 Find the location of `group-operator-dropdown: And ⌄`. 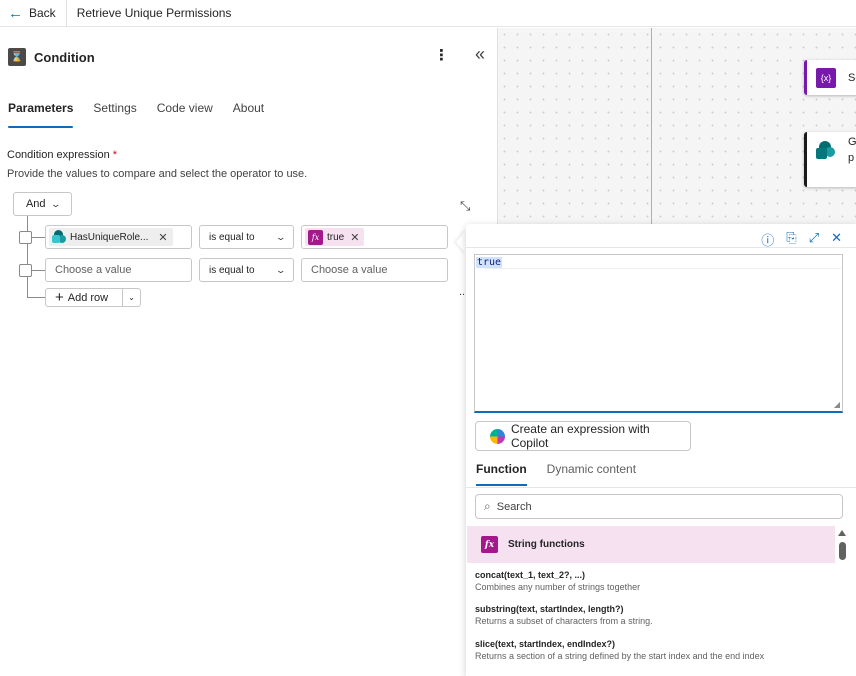

group-operator-dropdown: And ⌄ is located at coordinates (42, 204).